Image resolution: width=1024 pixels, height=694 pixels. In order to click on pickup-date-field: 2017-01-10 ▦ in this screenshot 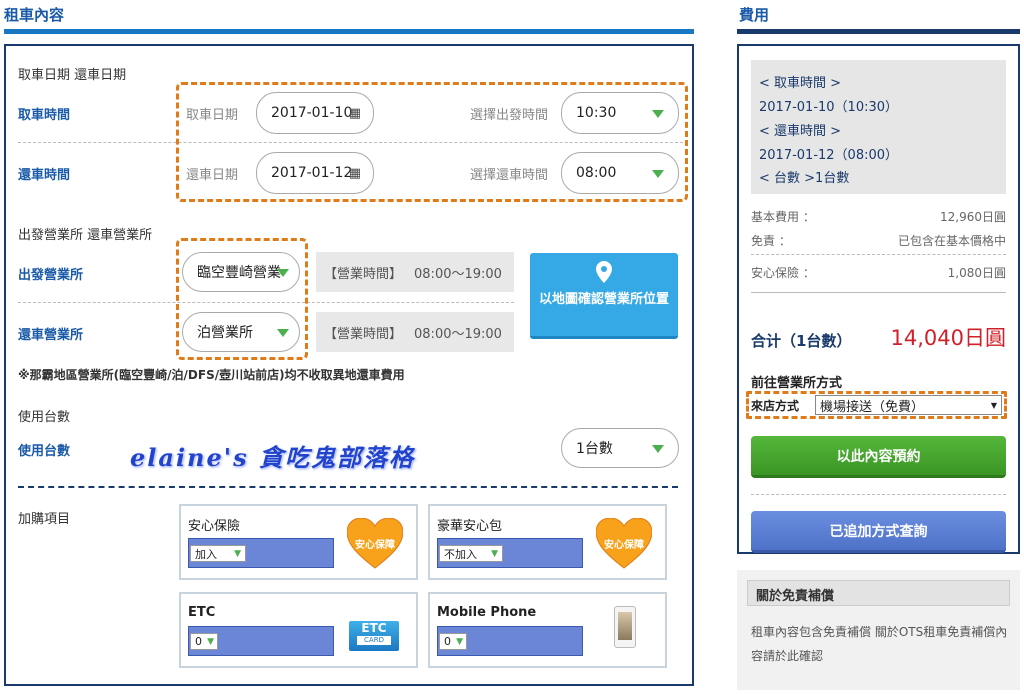, I will do `click(315, 113)`.